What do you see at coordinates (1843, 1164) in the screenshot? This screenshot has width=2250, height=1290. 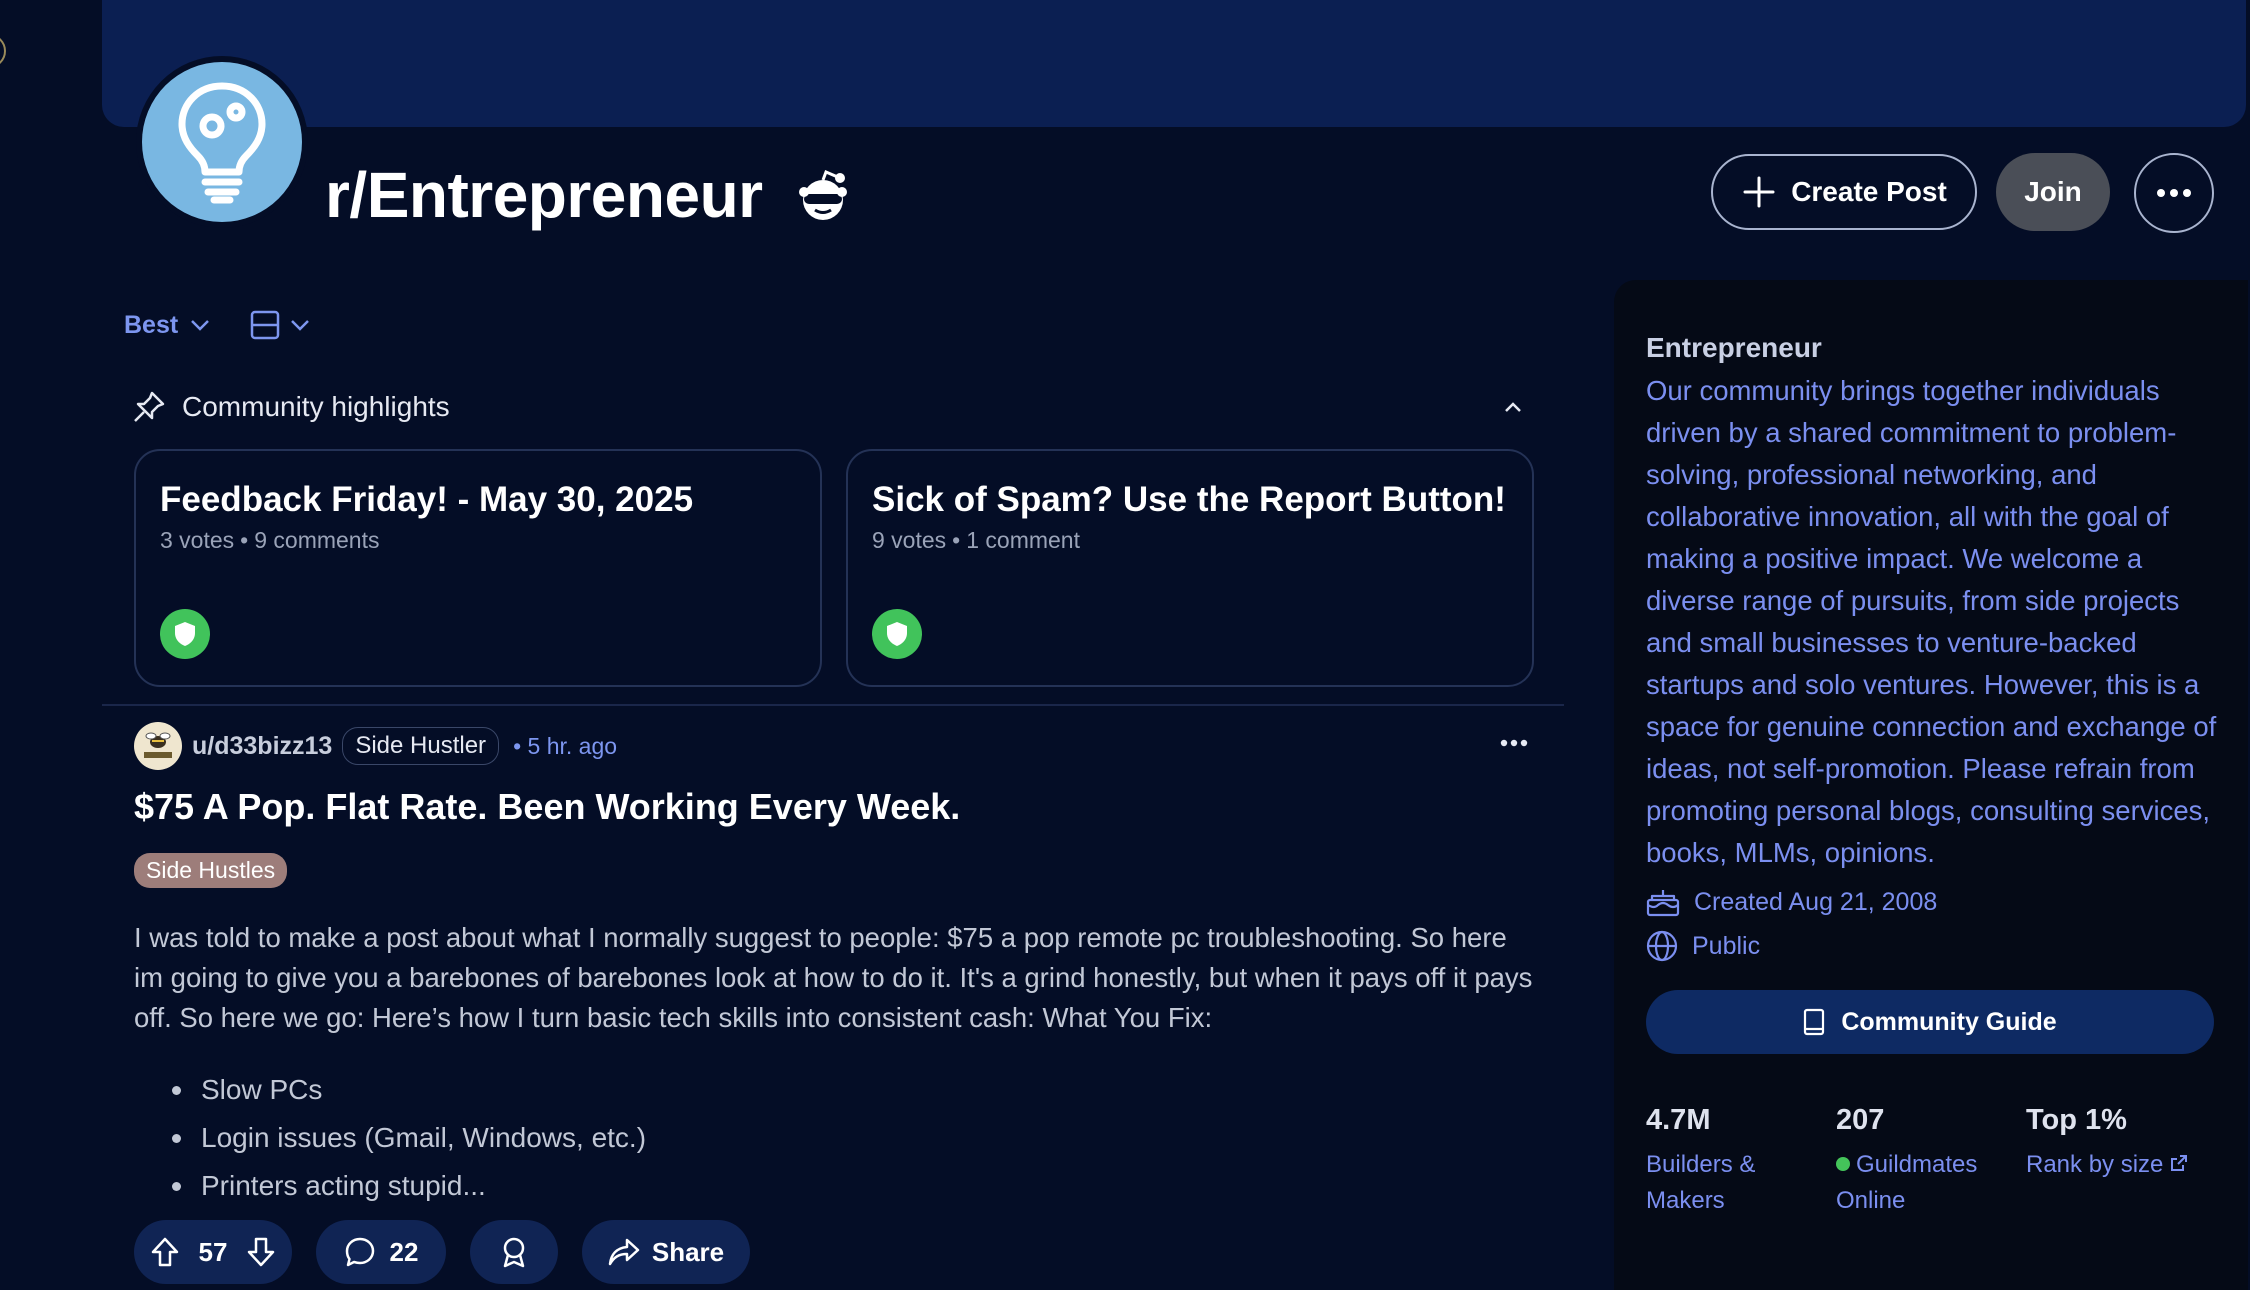 I see `online-indicator` at bounding box center [1843, 1164].